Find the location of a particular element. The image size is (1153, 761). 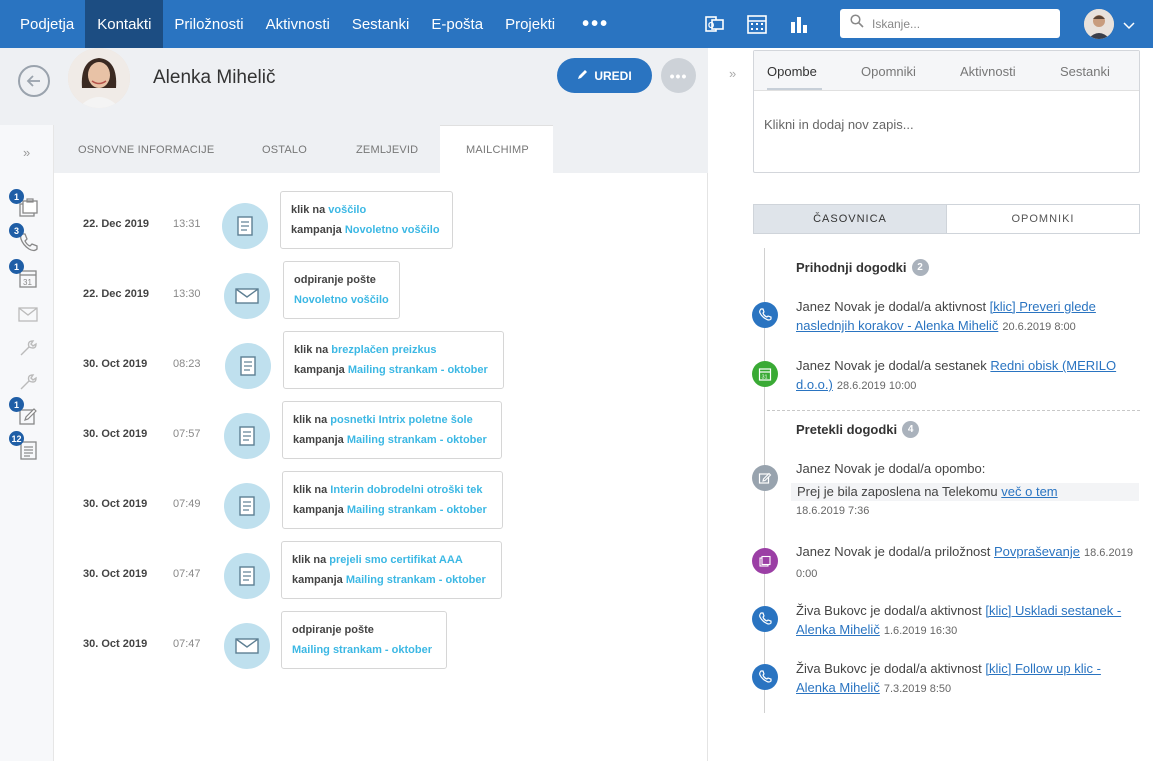

segment-opomniki: OPOMNIKI is located at coordinates (1043, 219).